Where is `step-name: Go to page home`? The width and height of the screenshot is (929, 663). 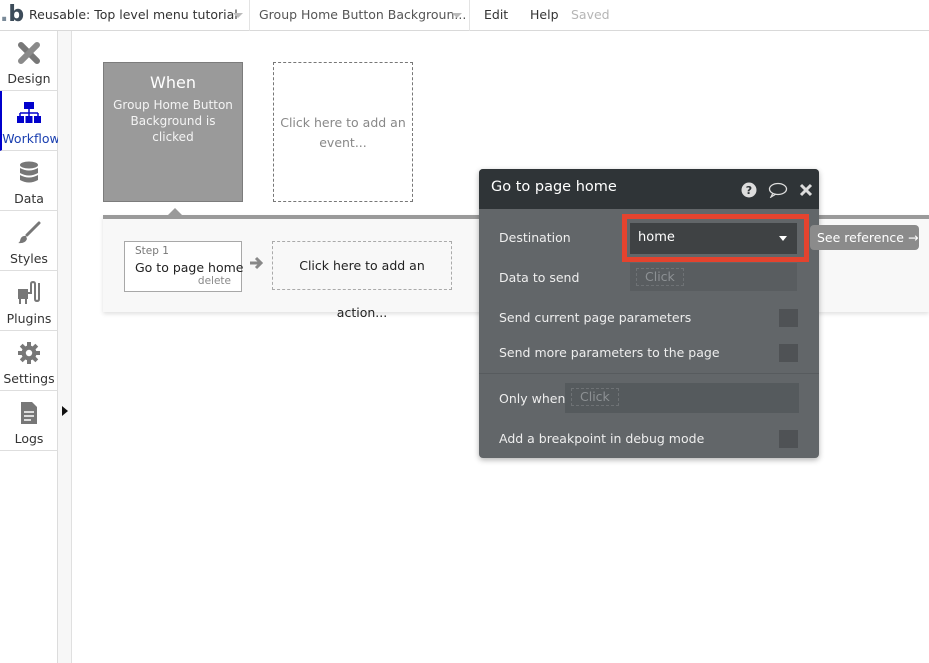 step-name: Go to page home is located at coordinates (189, 267).